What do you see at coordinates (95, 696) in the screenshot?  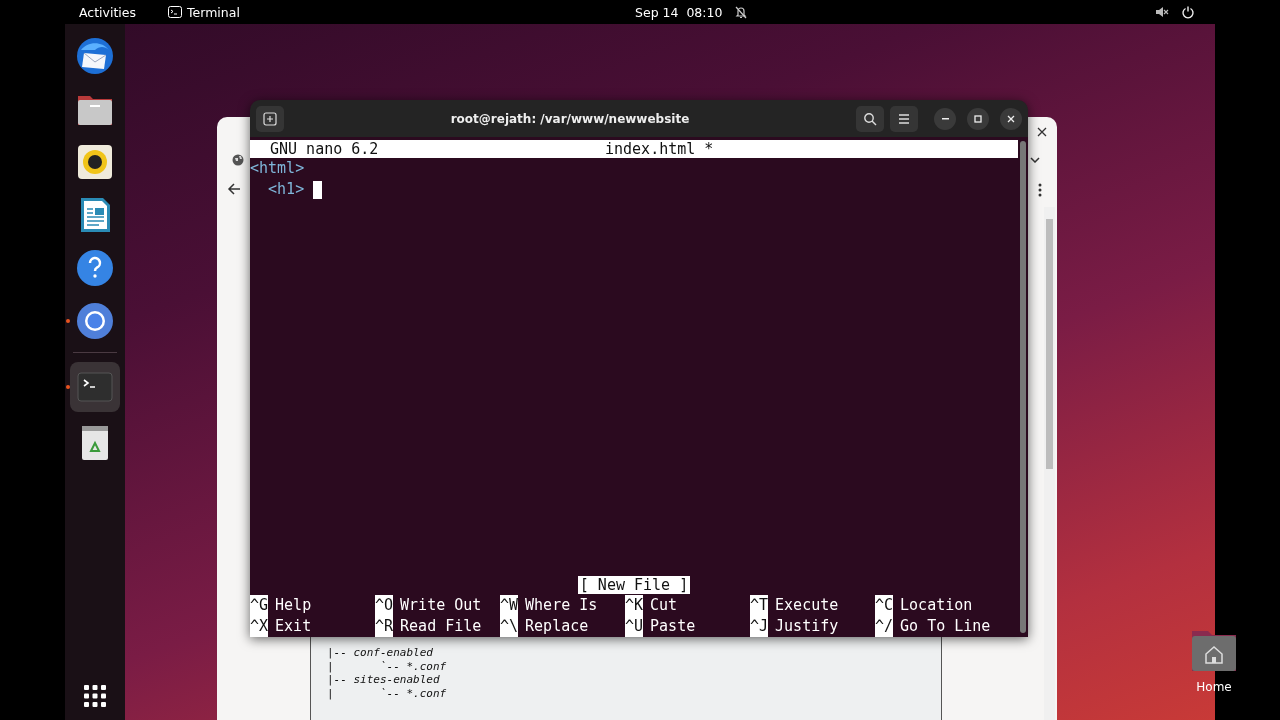 I see `app-grid-icon` at bounding box center [95, 696].